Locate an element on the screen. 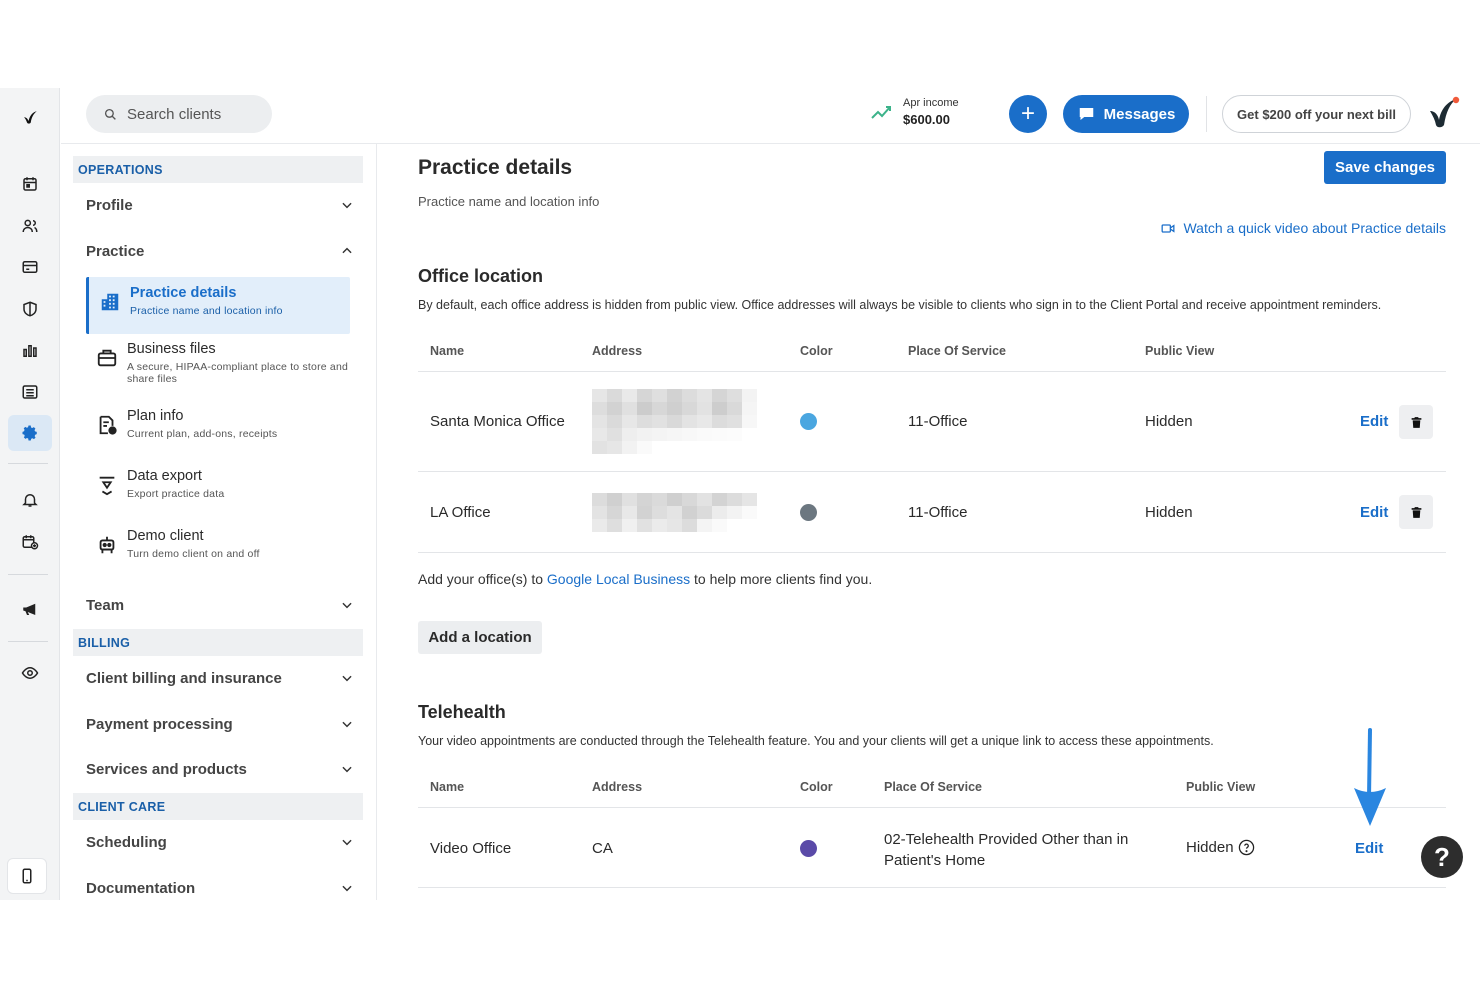 This screenshot has width=1480, height=987. income-widget: Apr income $600.00 is located at coordinates (915, 112).